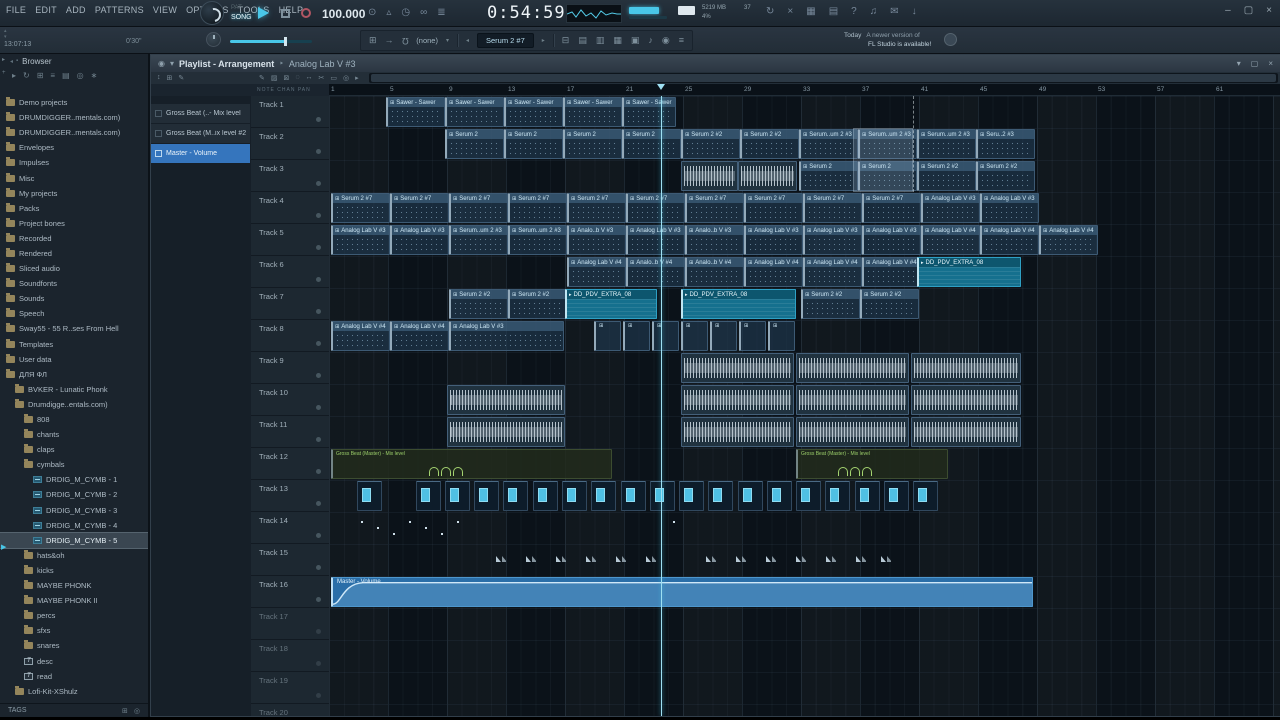 Image resolution: width=1280 pixels, height=720 pixels. What do you see at coordinates (74, 691) in the screenshot?
I see `browser-item: Lofi-Kit-XShulz` at bounding box center [74, 691].